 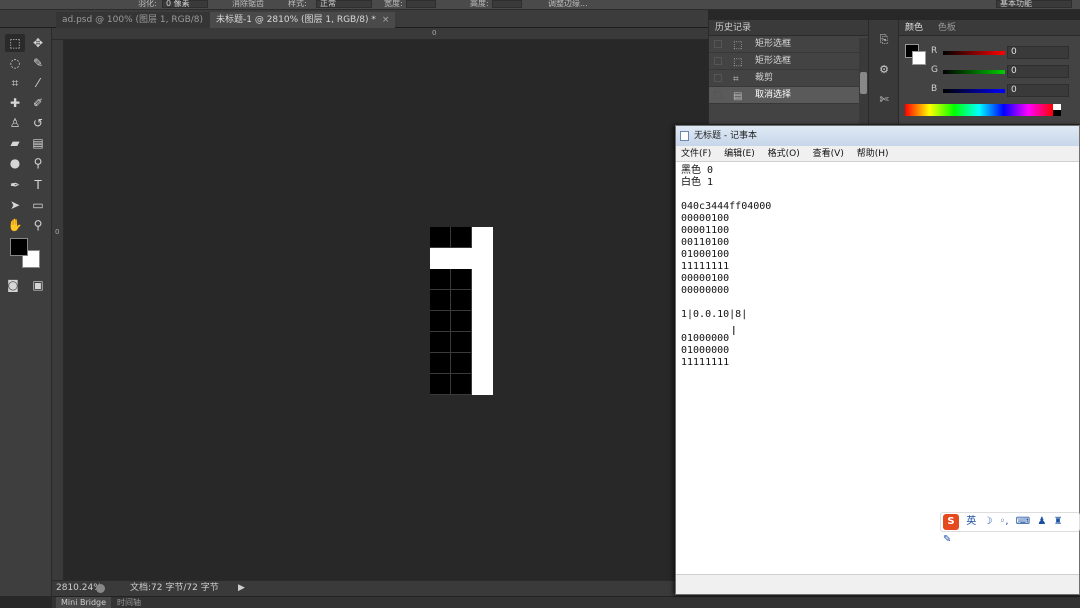 What do you see at coordinates (19, 247) in the screenshot?
I see `foreground-color-swatch` at bounding box center [19, 247].